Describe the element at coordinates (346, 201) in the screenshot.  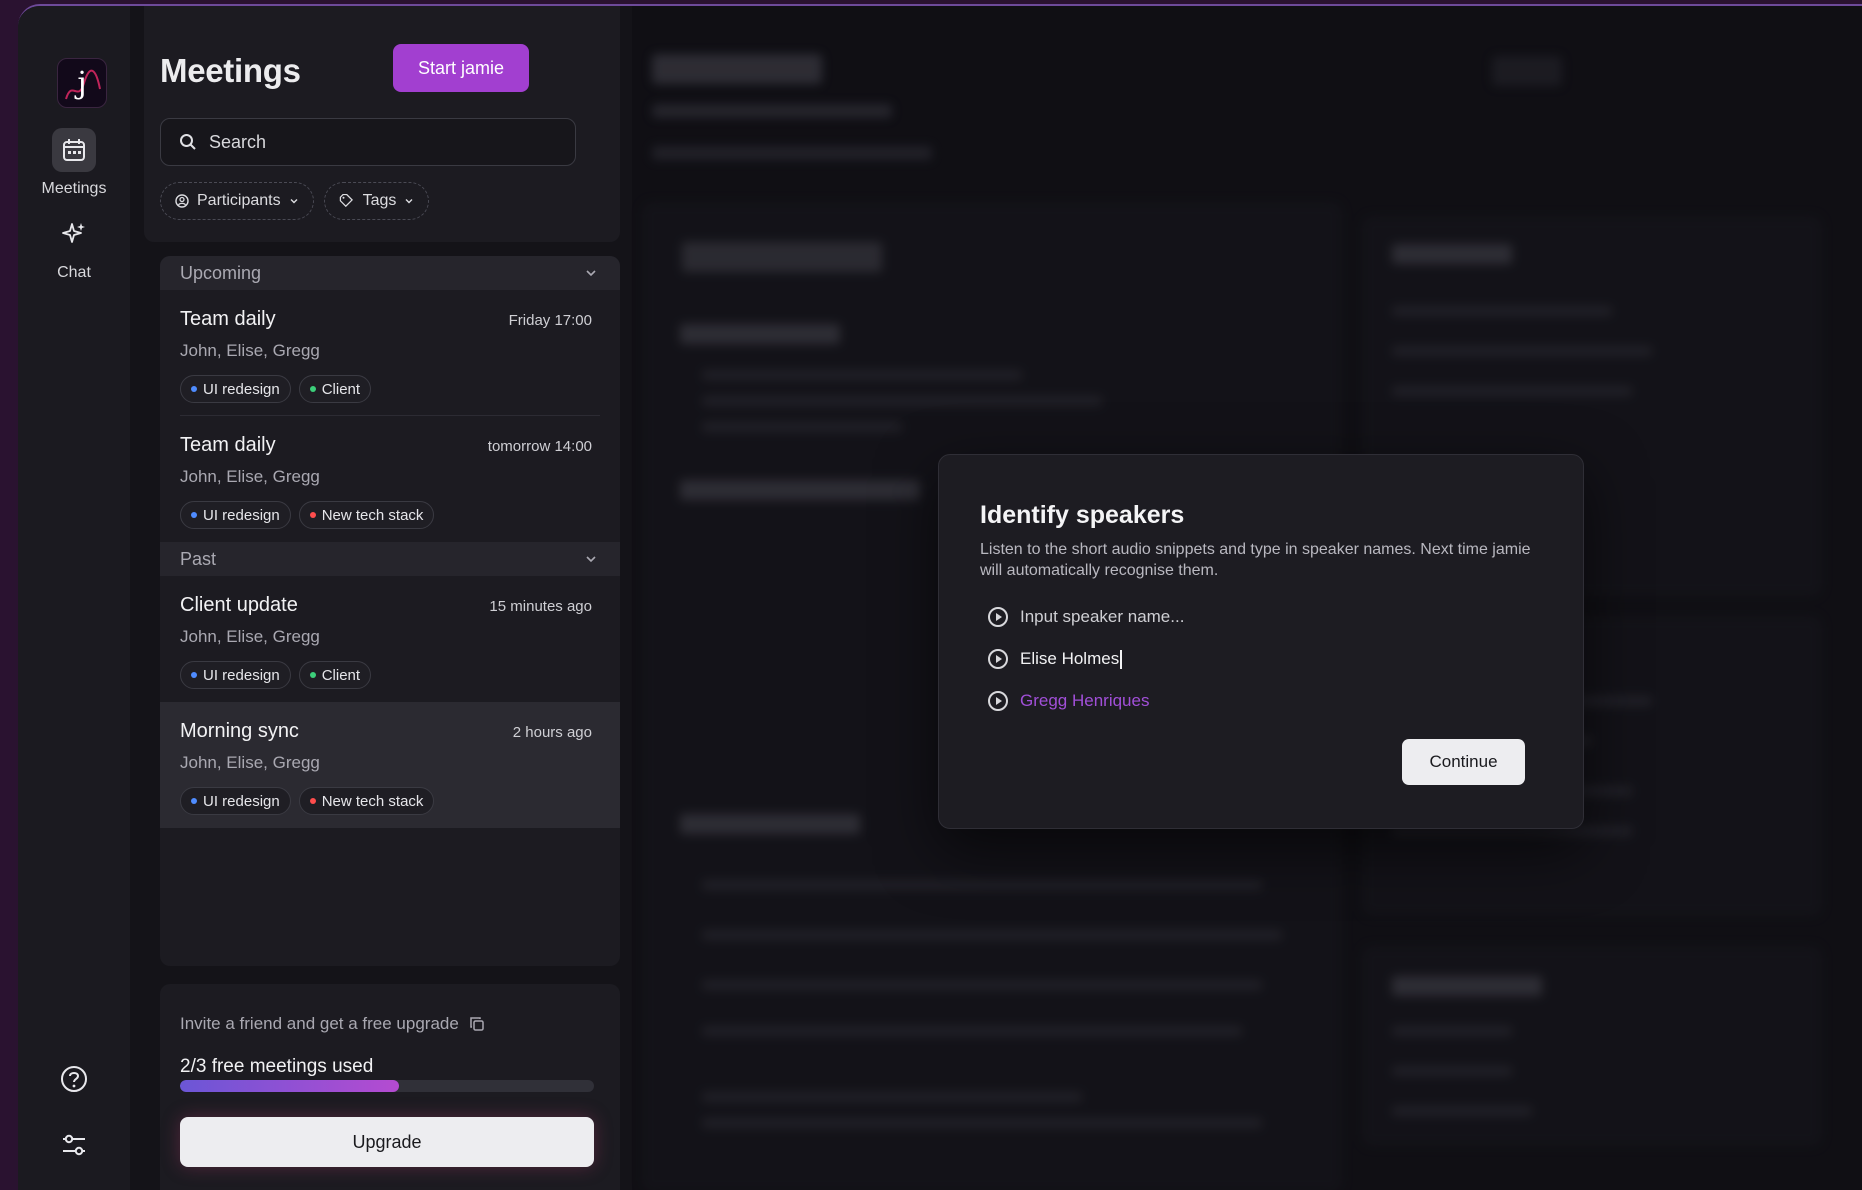
I see `tag-icon` at that location.